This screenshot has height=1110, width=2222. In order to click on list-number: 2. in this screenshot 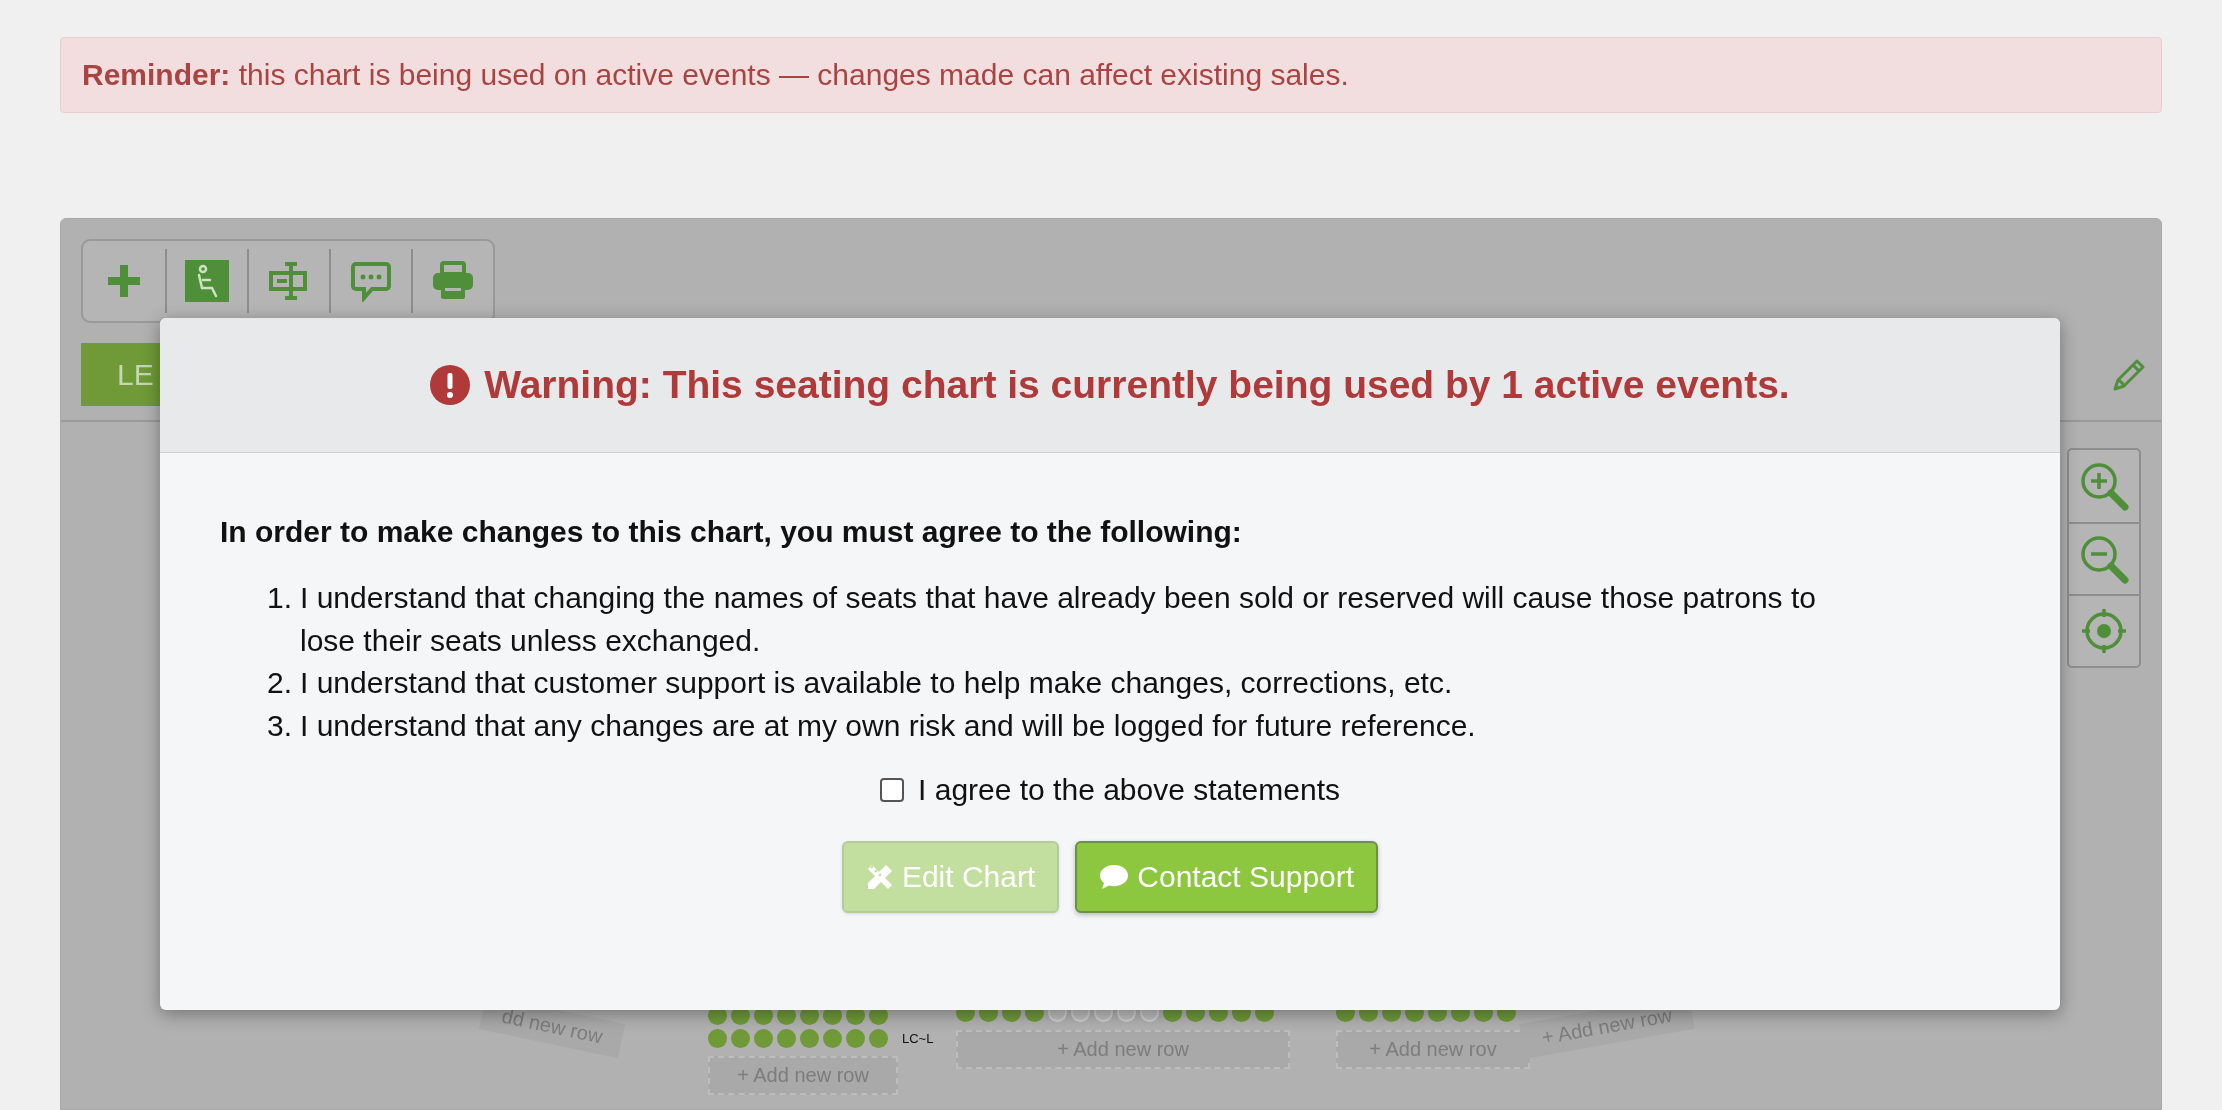, I will do `click(278, 683)`.